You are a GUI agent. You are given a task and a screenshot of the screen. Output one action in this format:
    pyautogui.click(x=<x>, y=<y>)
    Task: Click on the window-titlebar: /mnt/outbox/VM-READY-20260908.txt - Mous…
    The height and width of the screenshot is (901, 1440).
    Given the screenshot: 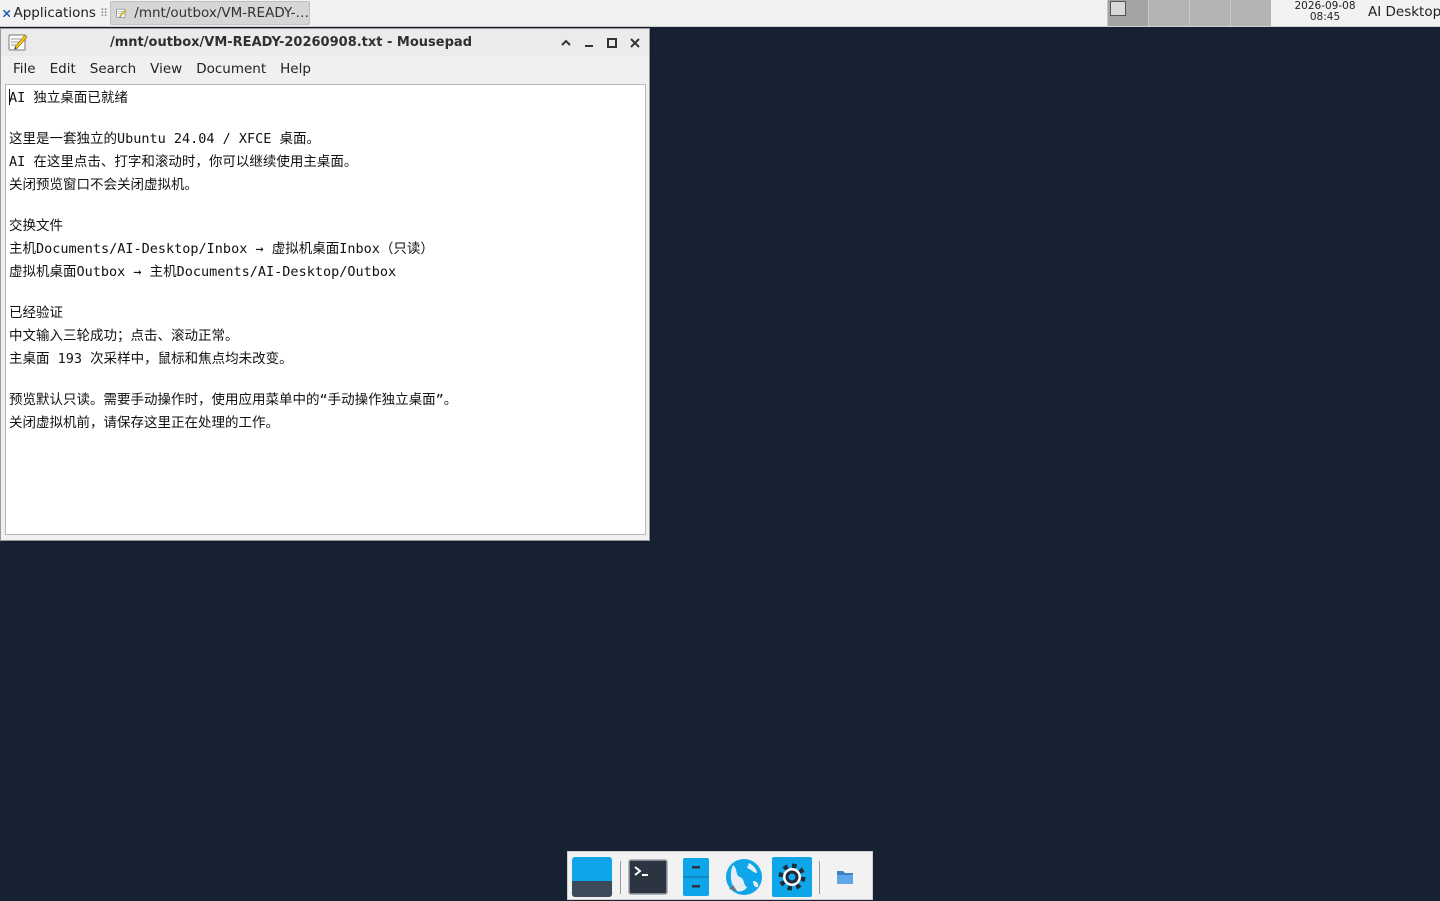 What is the action you would take?
    pyautogui.click(x=325, y=42)
    